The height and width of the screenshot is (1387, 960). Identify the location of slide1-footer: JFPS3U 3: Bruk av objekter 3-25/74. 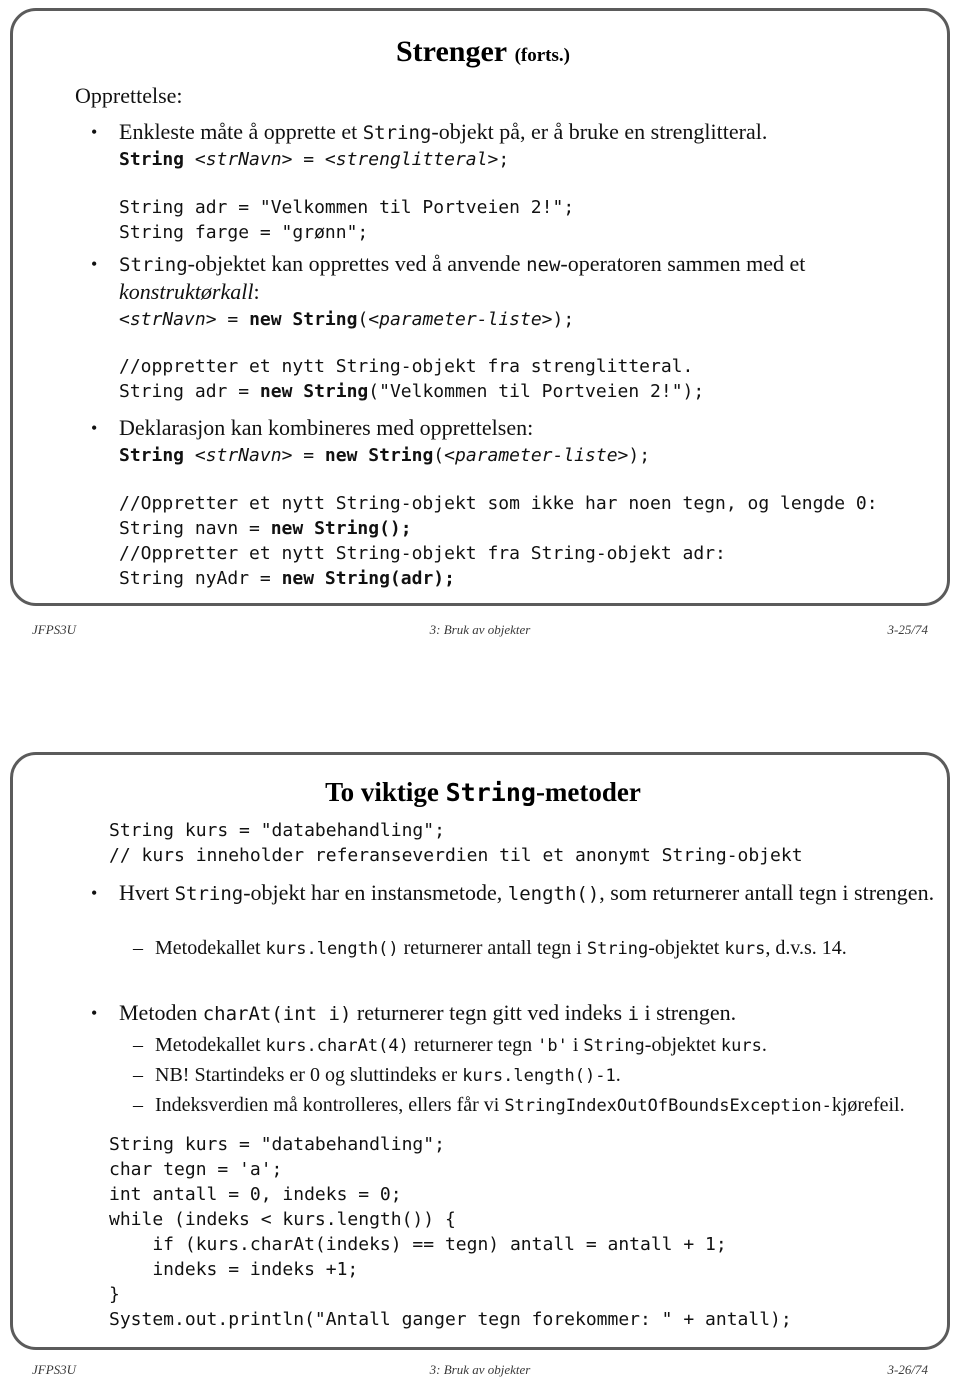
(480, 632).